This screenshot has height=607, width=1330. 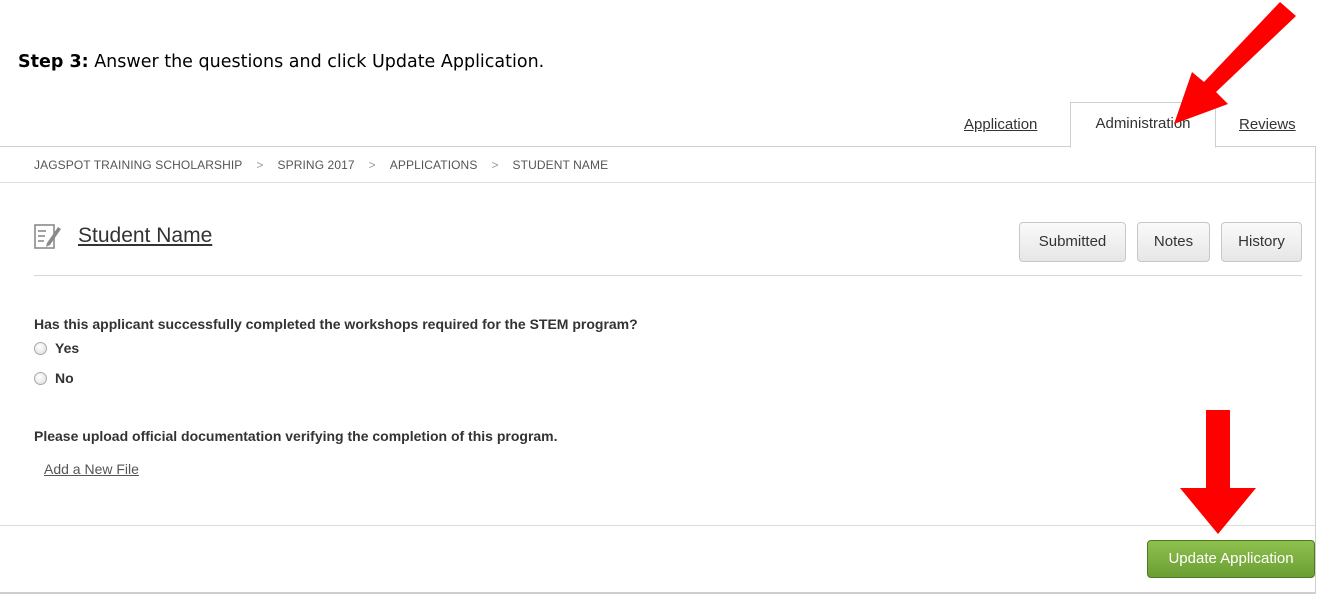 I want to click on footer-divider, so click(x=658, y=525).